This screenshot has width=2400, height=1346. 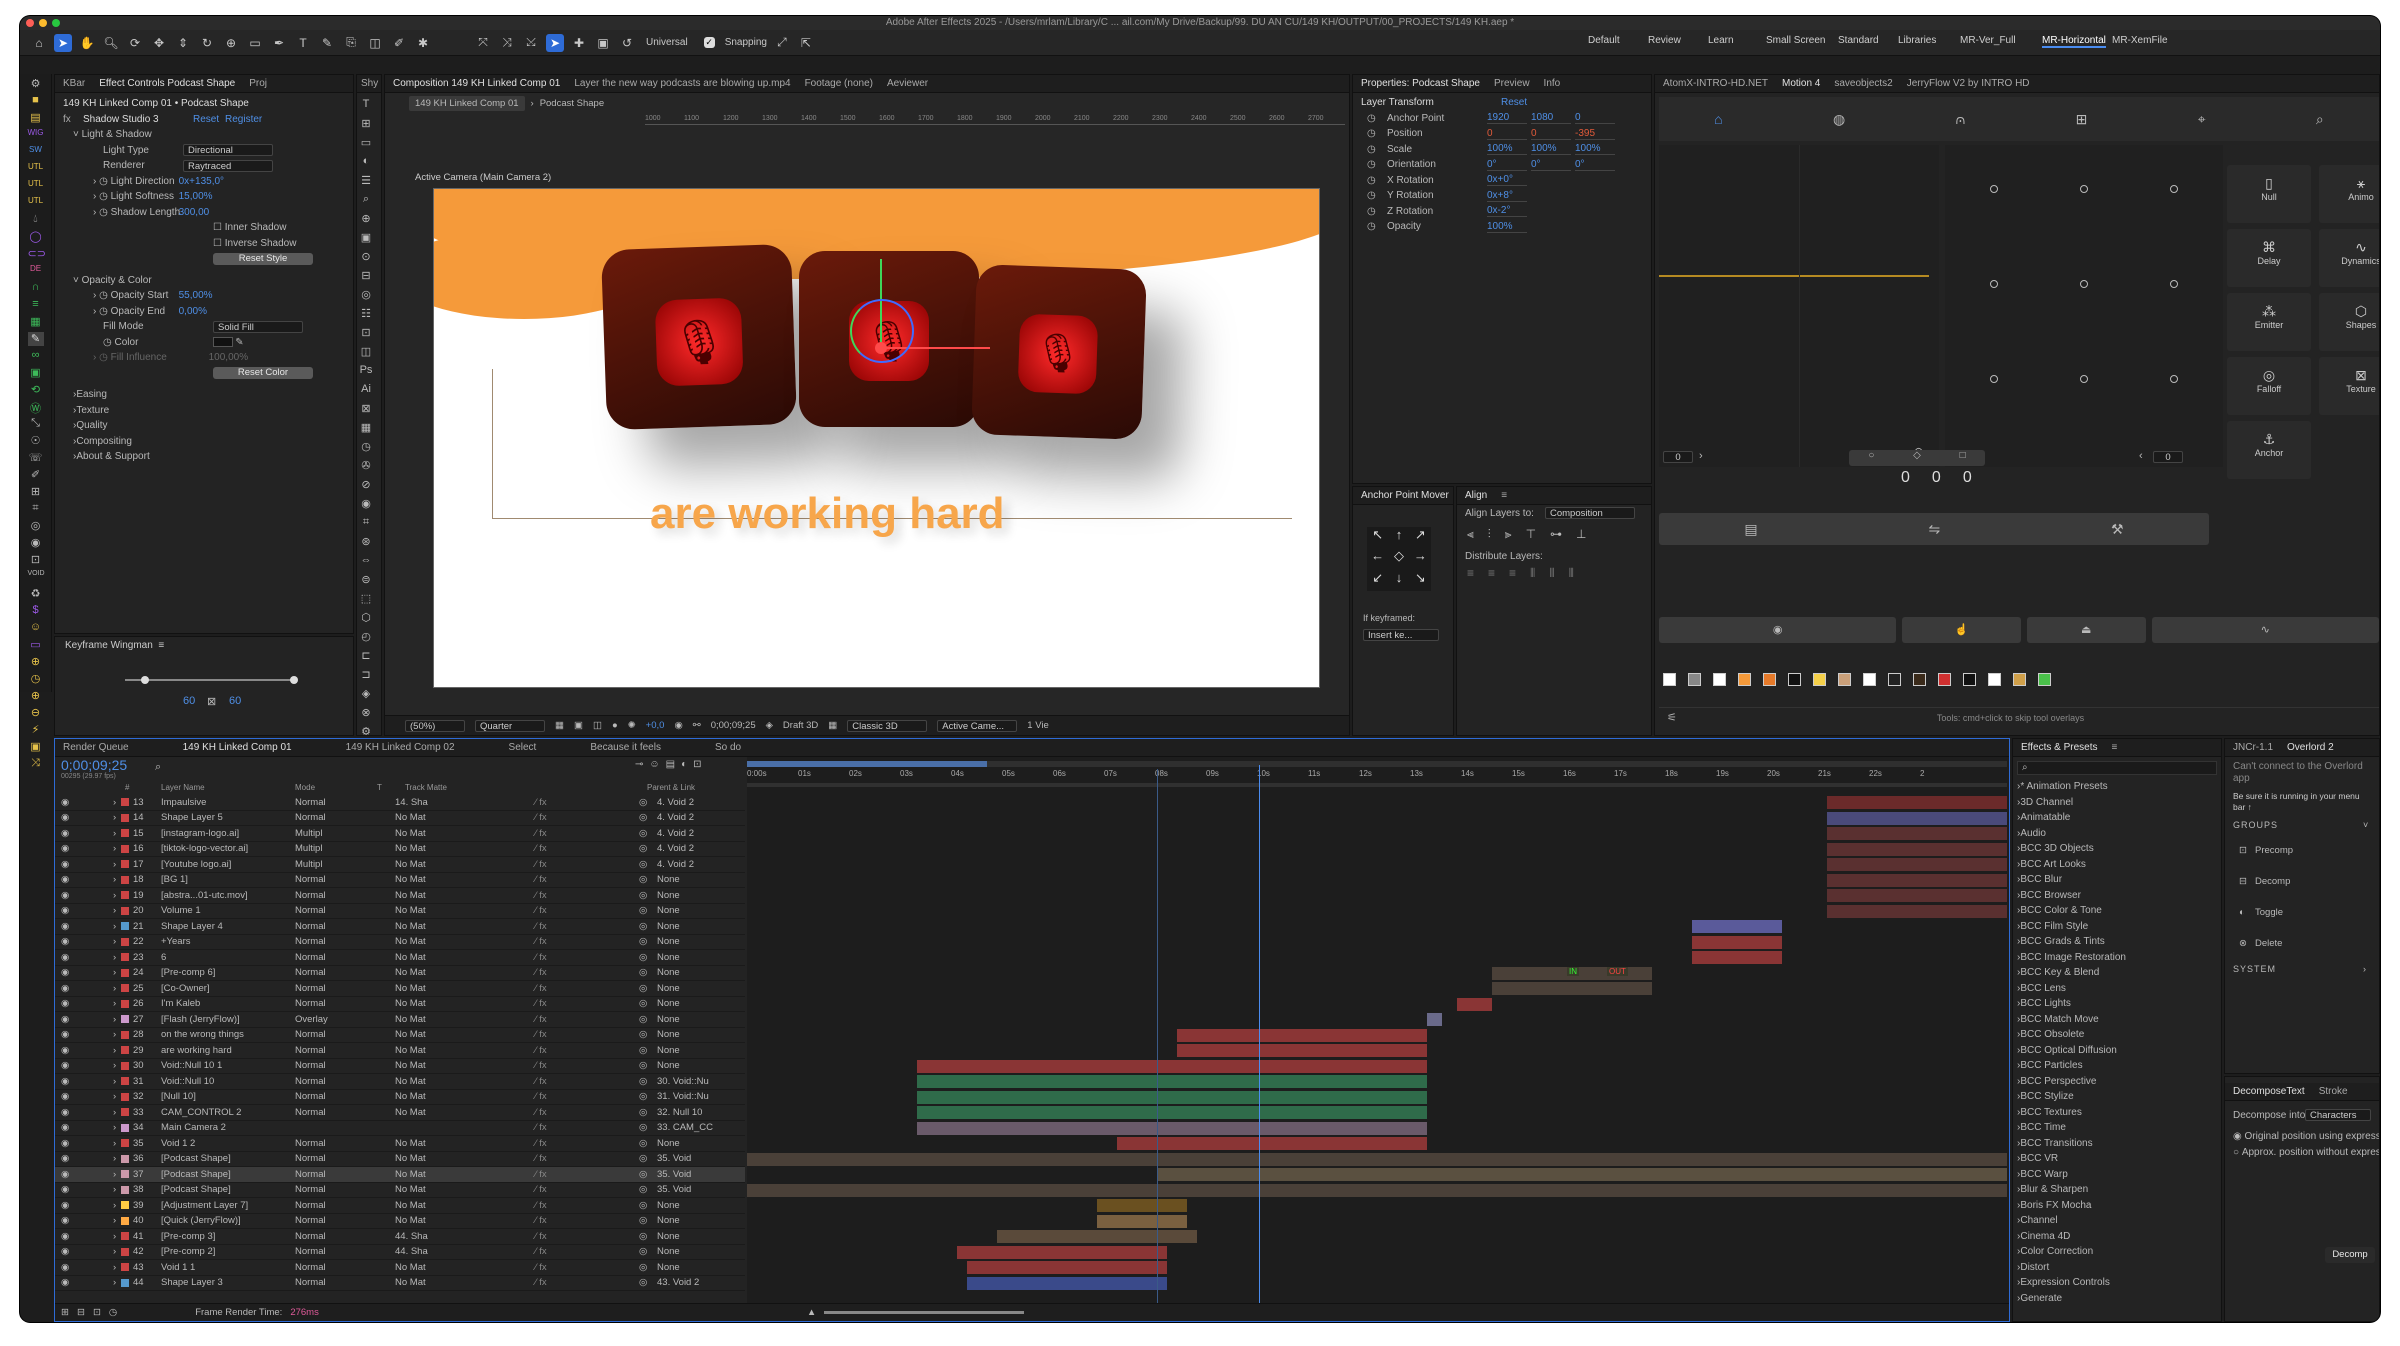 I want to click on workspace-mr-horizontal: MR-Horizontal, so click(x=2074, y=41).